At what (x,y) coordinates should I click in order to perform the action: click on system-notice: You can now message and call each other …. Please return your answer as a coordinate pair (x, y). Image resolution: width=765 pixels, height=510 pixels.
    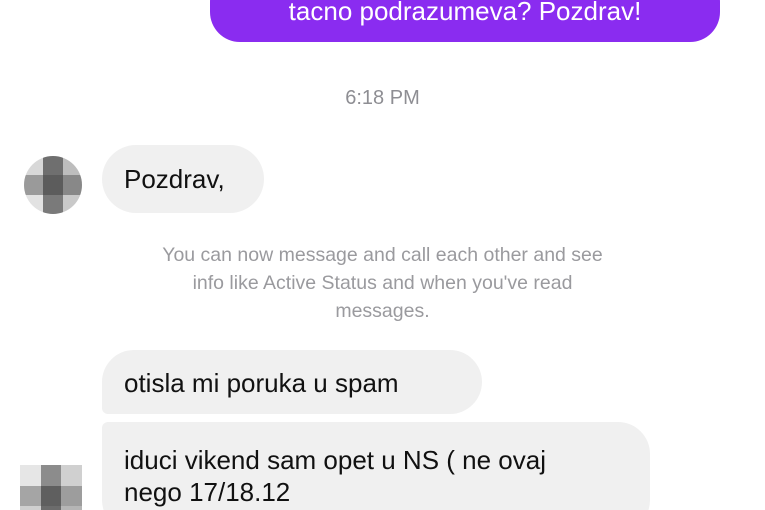
    Looking at the image, I should click on (382, 283).